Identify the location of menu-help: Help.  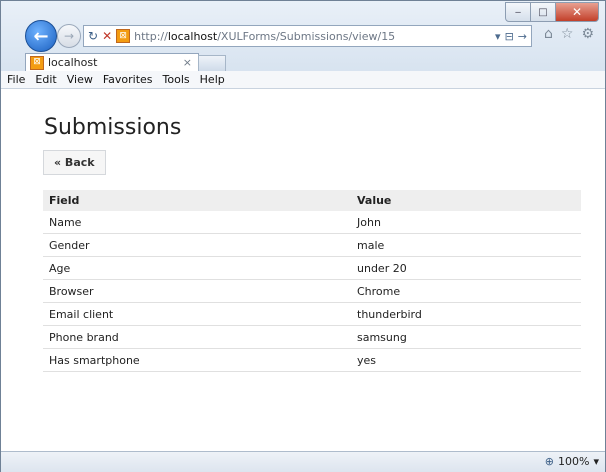
(212, 79).